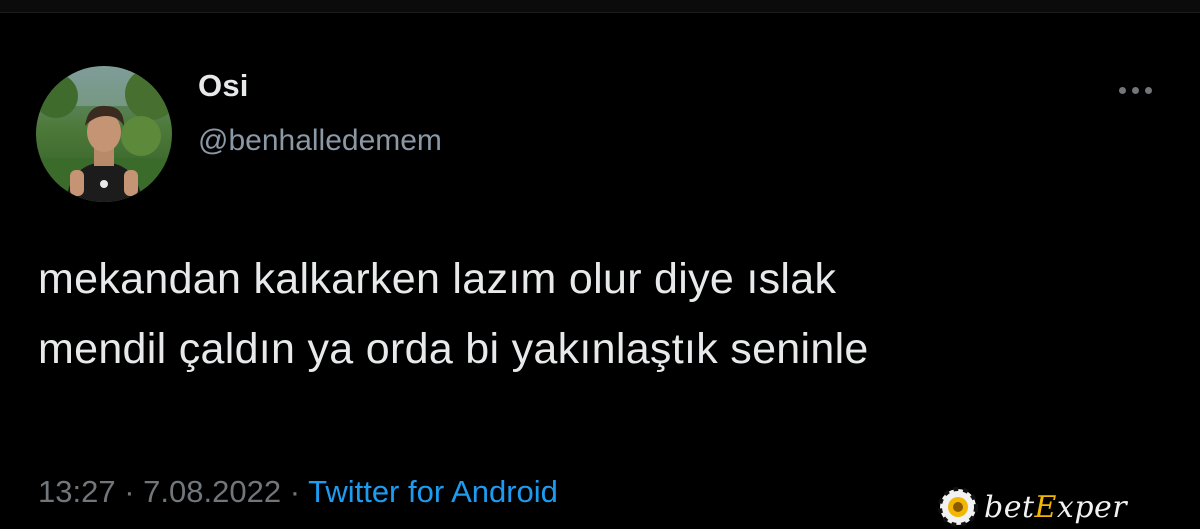 Image resolution: width=1200 pixels, height=529 pixels. Describe the element at coordinates (1092, 507) in the screenshot. I see `watermark-suffix: xper` at that location.